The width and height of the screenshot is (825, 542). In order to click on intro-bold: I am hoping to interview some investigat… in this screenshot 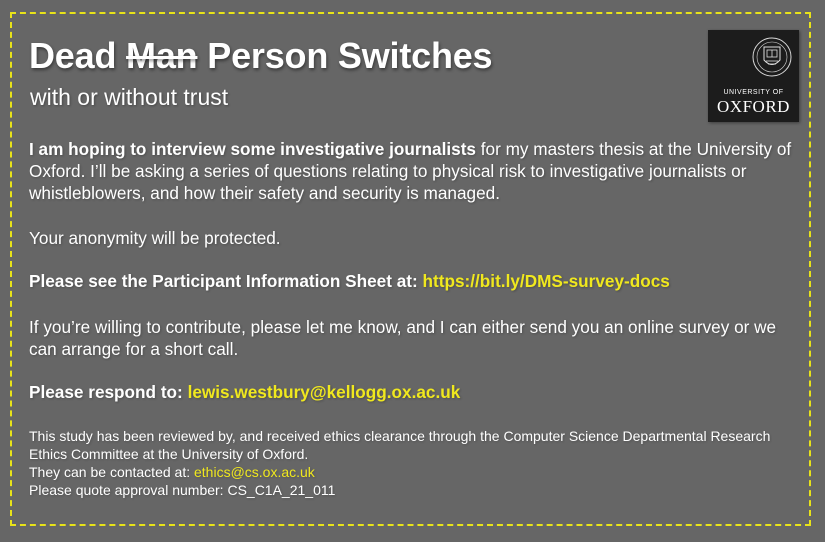, I will do `click(252, 149)`.